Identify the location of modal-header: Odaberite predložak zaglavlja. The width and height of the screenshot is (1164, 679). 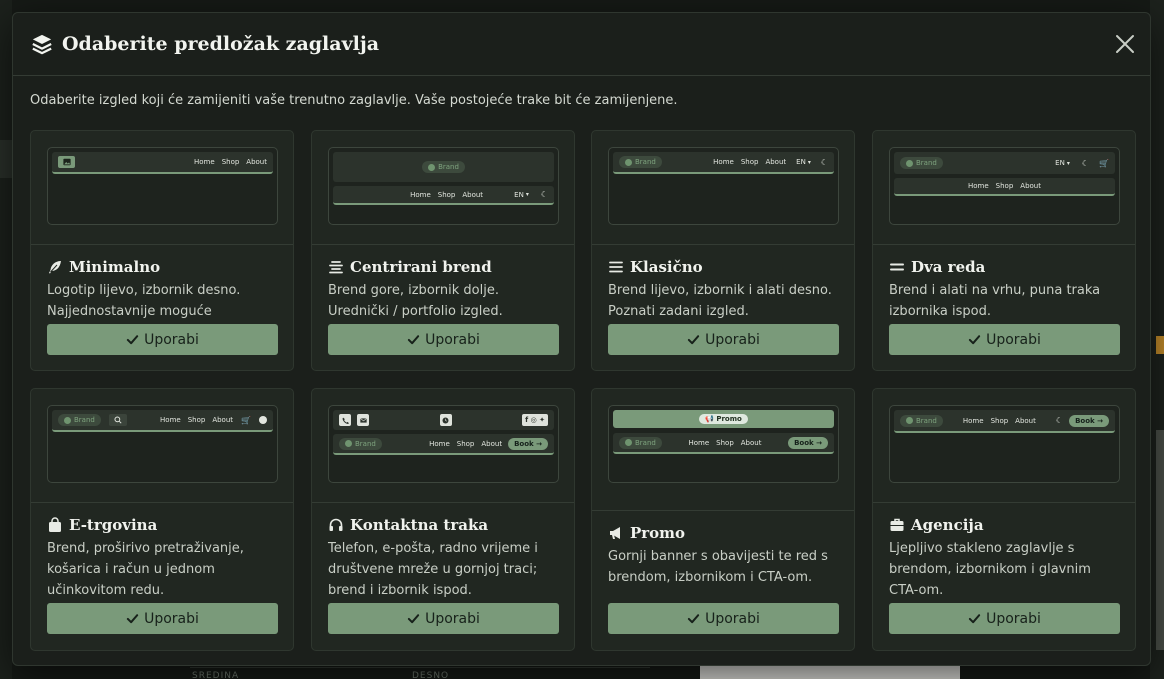
(581, 44).